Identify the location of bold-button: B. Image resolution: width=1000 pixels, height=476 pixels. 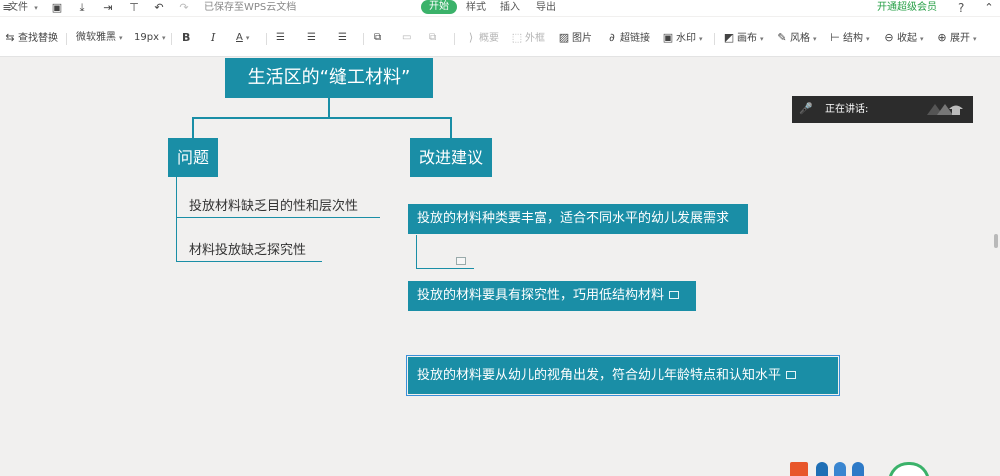
(186, 38).